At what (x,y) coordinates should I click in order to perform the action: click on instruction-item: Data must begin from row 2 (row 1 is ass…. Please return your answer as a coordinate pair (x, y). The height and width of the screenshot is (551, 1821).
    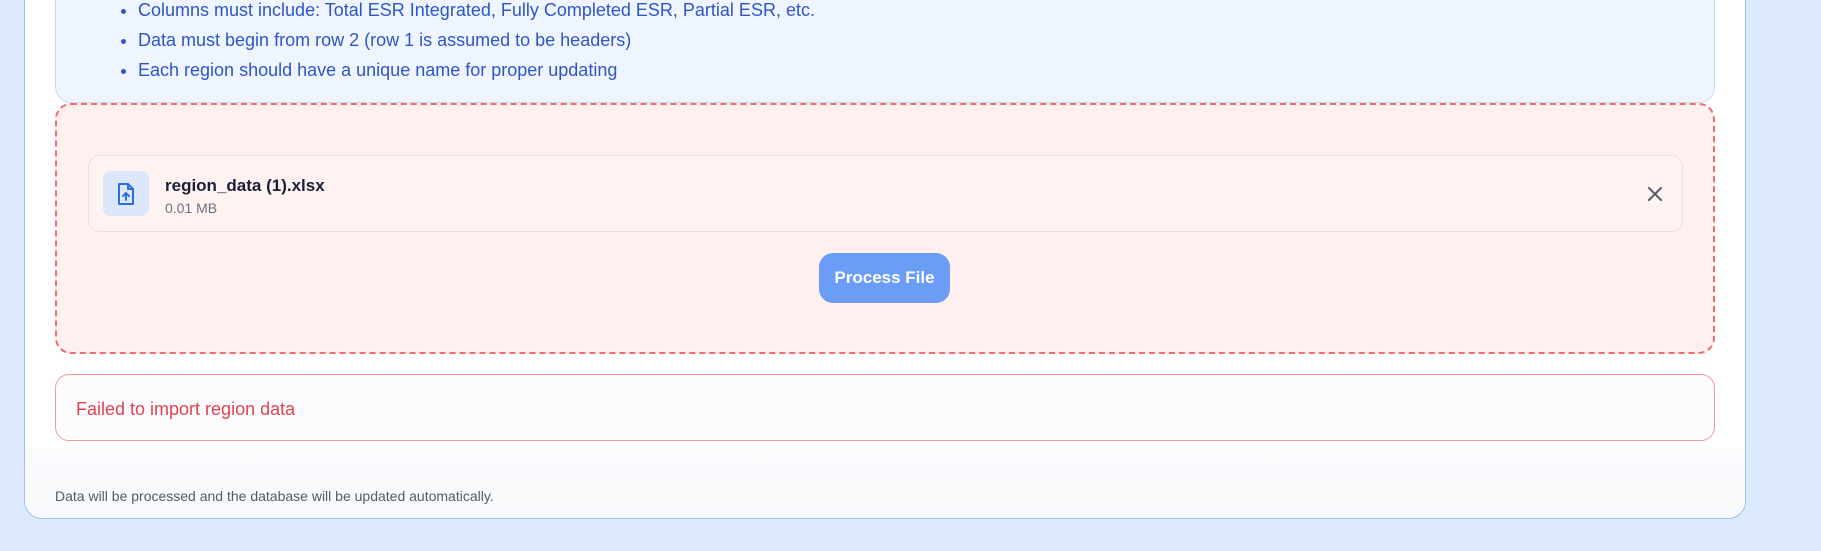
    Looking at the image, I should click on (476, 46).